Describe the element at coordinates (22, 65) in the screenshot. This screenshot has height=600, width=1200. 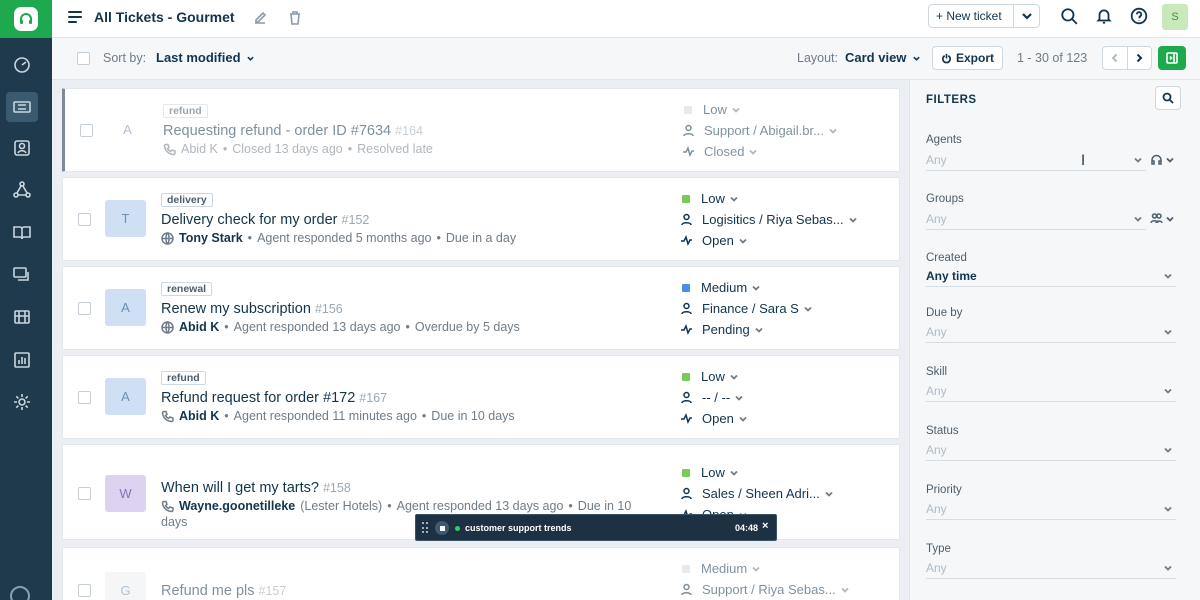
I see `dashboard-icon` at that location.